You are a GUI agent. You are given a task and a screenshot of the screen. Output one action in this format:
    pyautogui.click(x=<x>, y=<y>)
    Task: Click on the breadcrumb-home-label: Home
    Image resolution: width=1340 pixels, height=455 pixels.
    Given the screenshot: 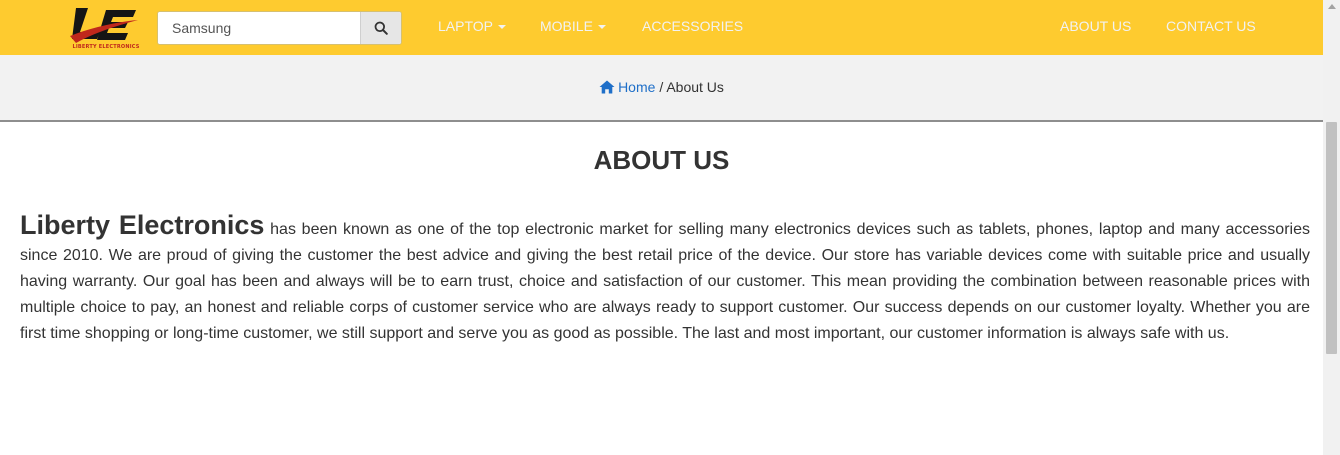 What is the action you would take?
    pyautogui.click(x=637, y=87)
    